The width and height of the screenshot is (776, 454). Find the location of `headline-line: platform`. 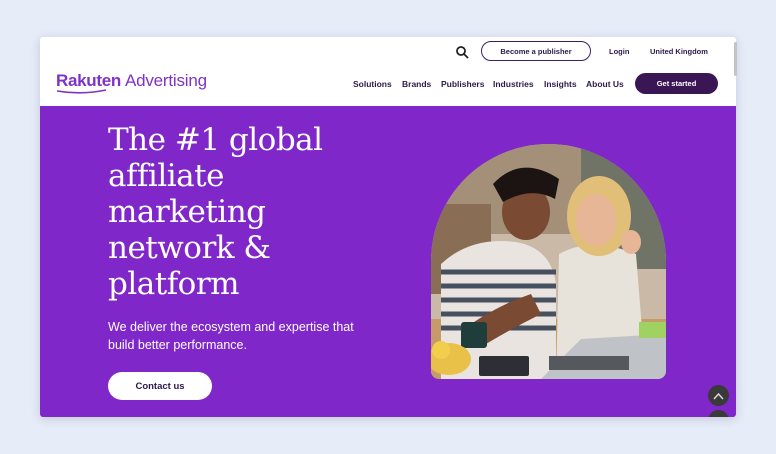

headline-line: platform is located at coordinates (174, 284).